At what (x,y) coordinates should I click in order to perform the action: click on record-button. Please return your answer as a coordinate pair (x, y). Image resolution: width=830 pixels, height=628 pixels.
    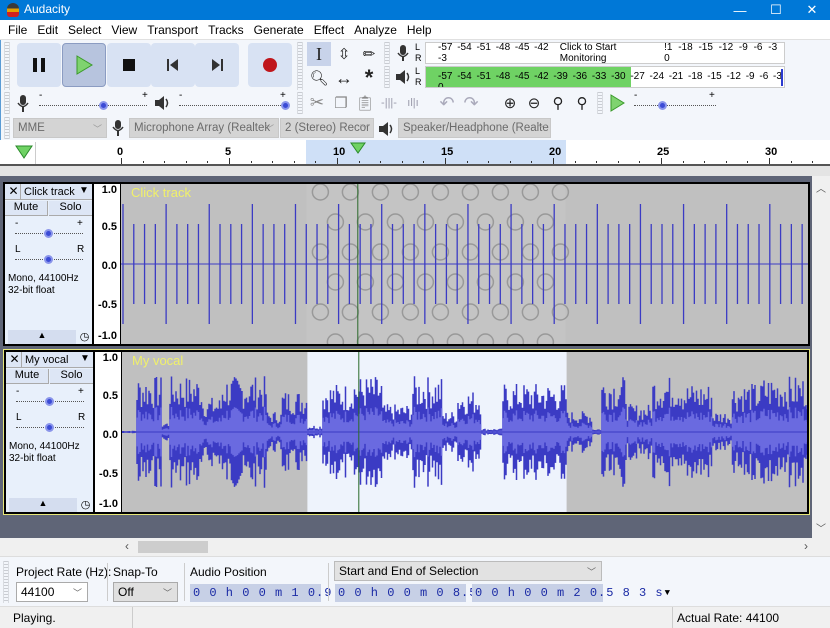
    Looking at the image, I should click on (270, 65).